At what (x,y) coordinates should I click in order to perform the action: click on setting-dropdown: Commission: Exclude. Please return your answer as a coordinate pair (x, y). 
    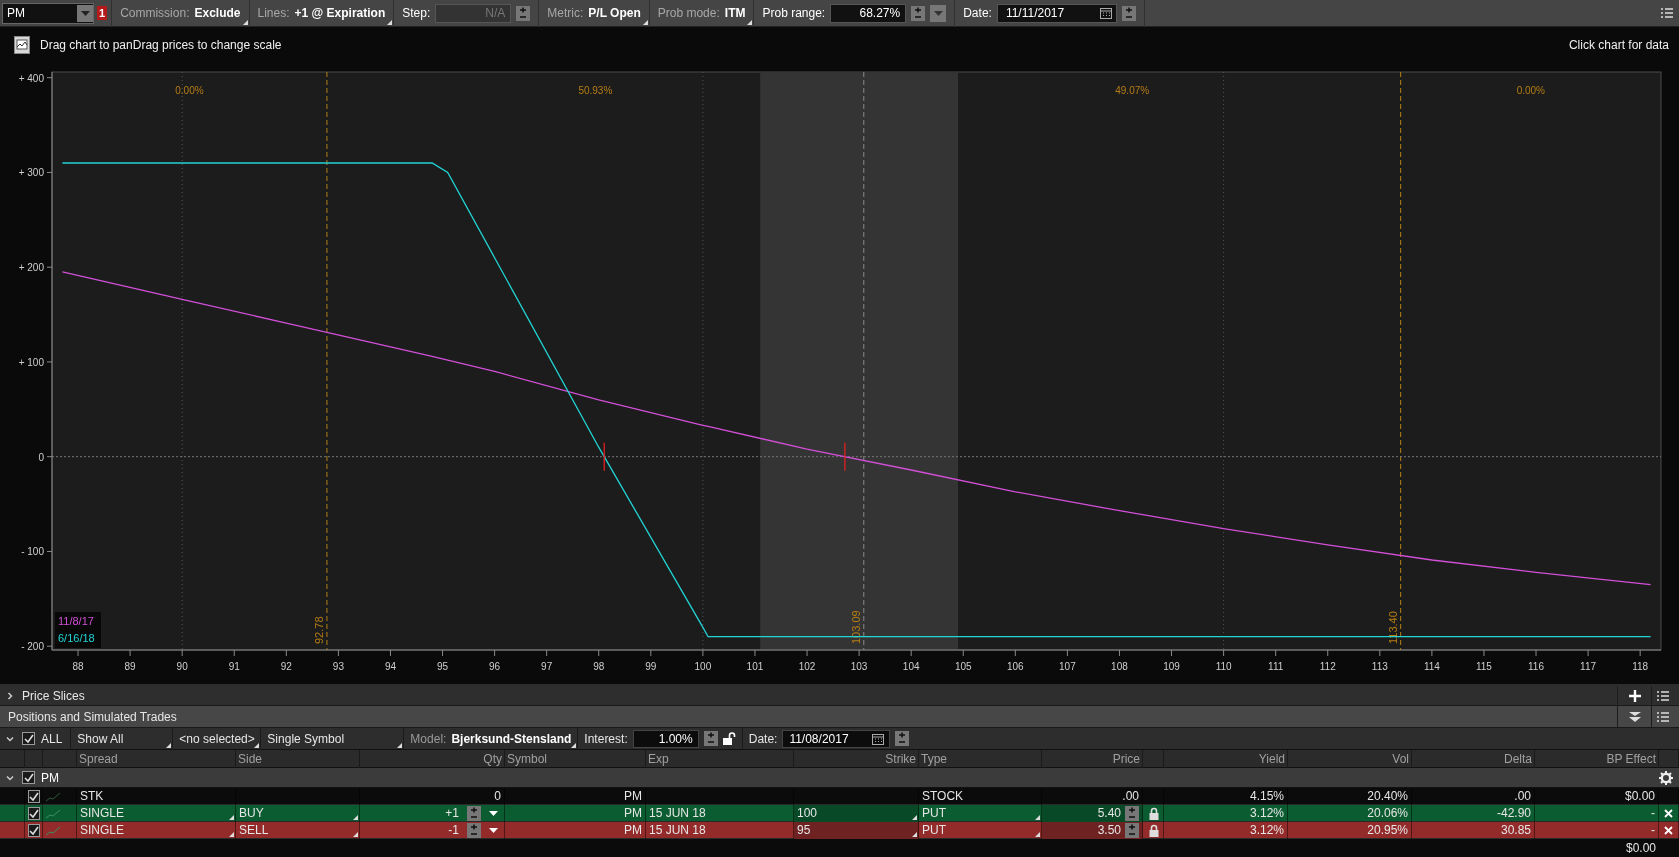
    Looking at the image, I should click on (180, 13).